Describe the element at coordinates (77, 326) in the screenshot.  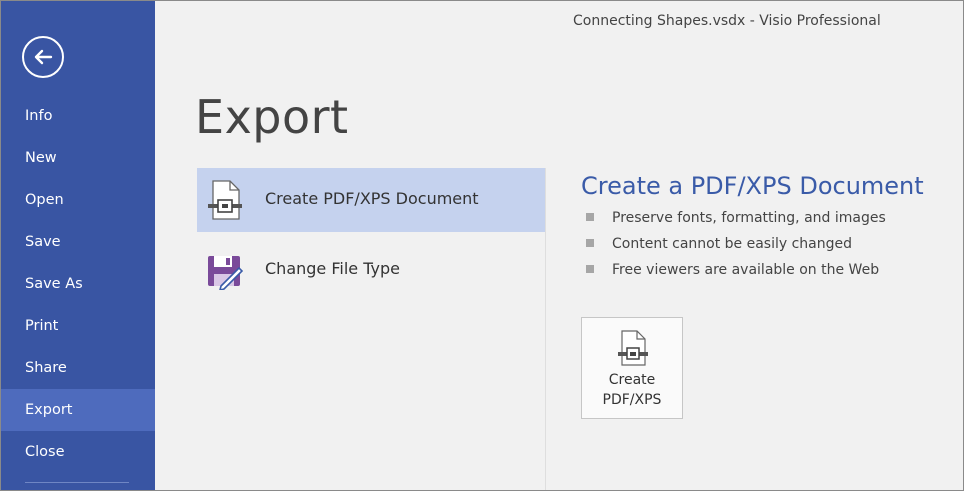
I see `sidebar-item-print: Print` at that location.